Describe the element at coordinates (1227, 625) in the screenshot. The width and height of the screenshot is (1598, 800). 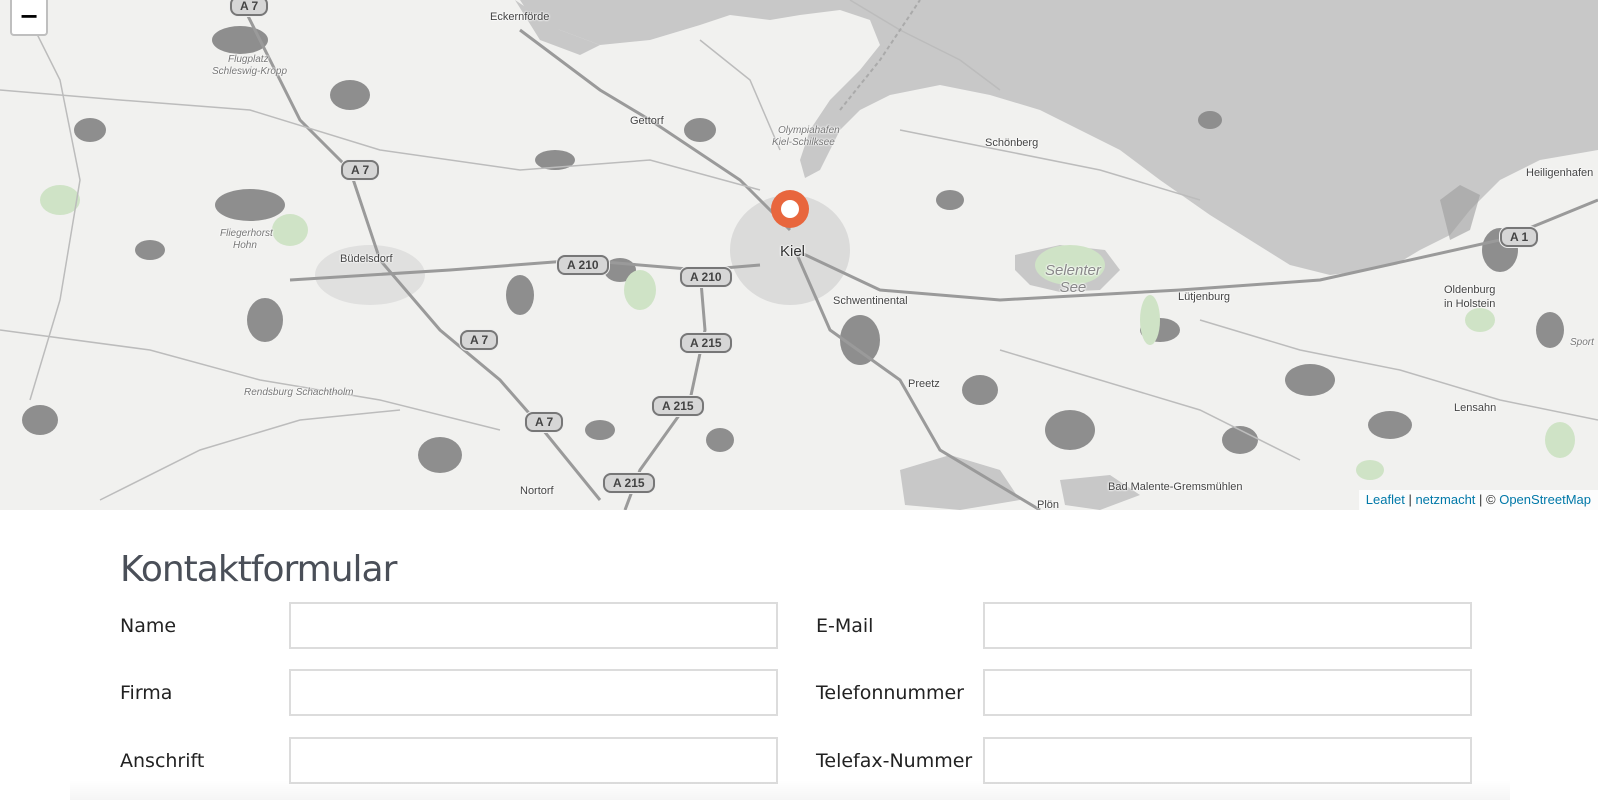
I see `email-input` at that location.